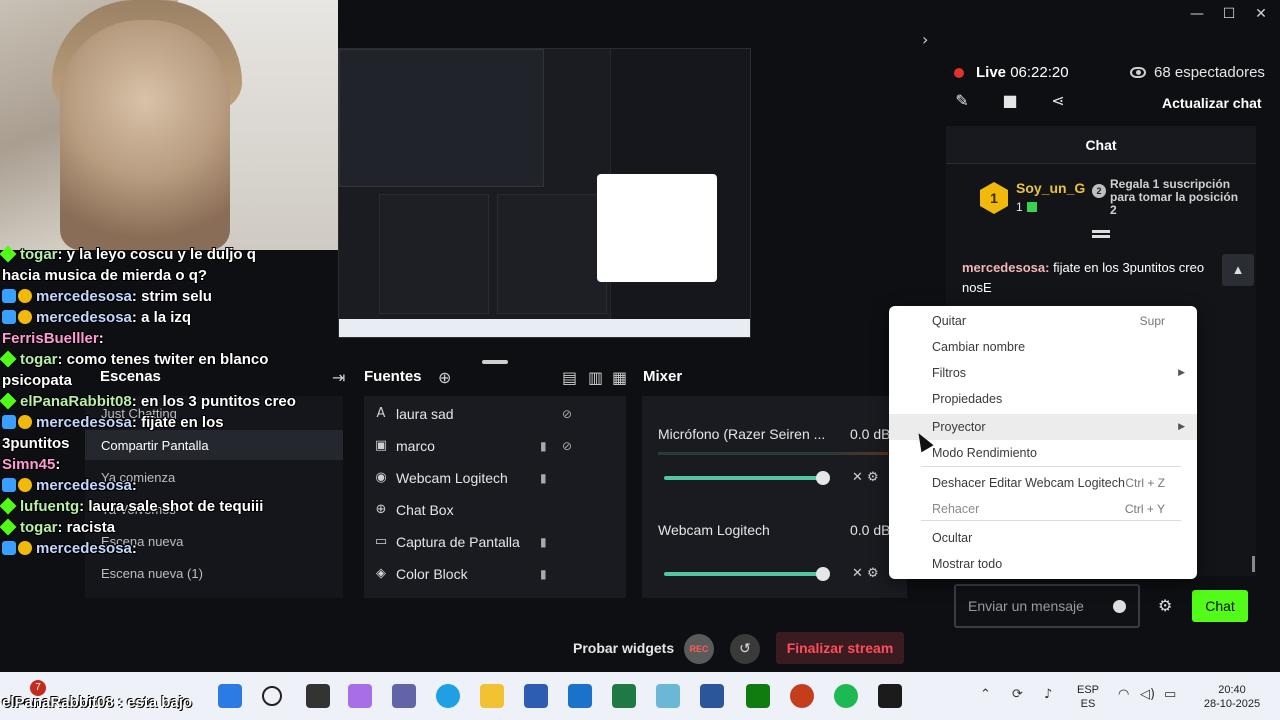  I want to click on source-item: ⊕ Chat Box, so click(494, 510).